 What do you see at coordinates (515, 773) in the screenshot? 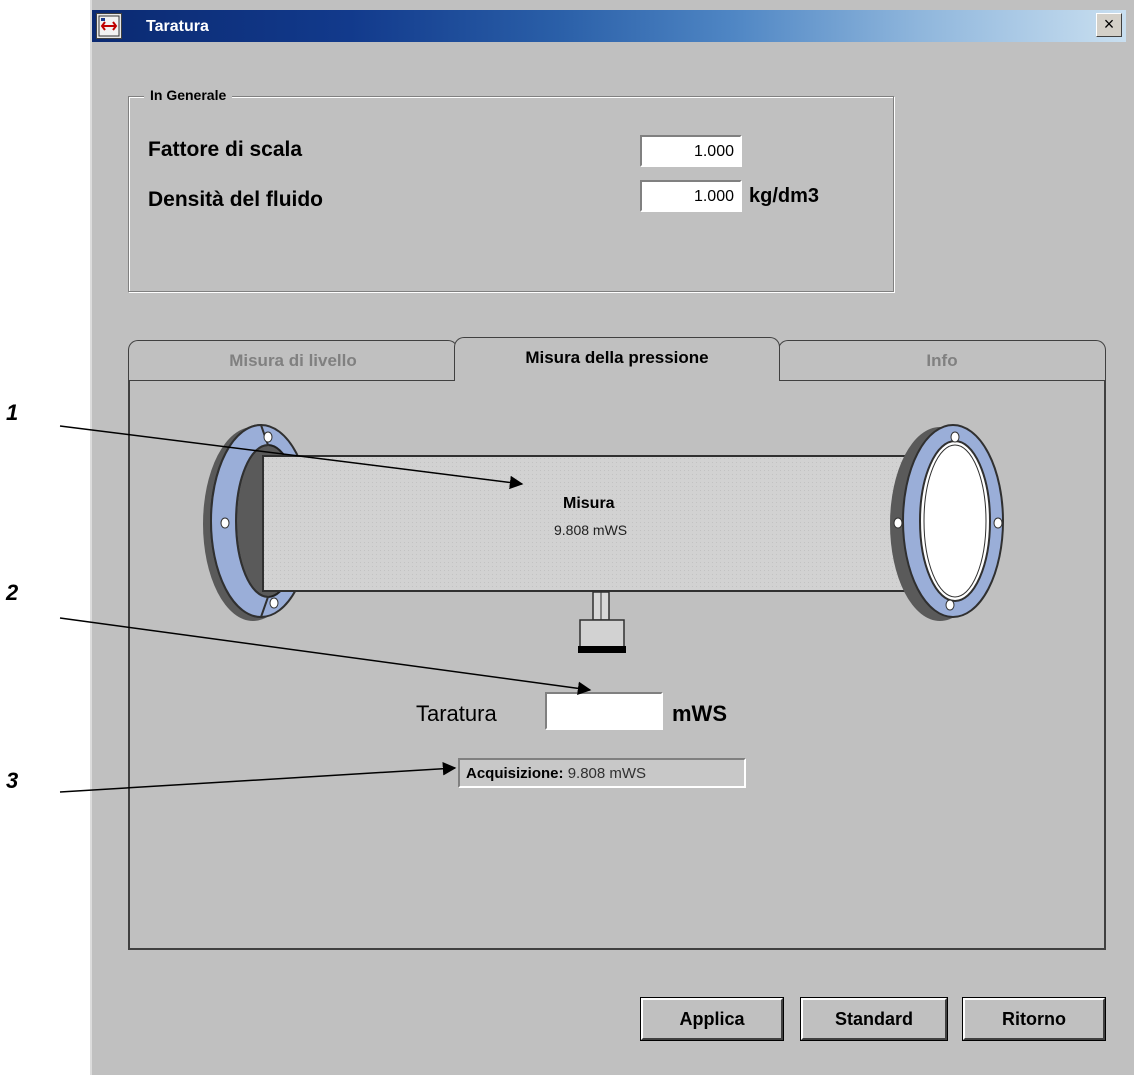
I see `acquisition-label: Acquisizione:` at bounding box center [515, 773].